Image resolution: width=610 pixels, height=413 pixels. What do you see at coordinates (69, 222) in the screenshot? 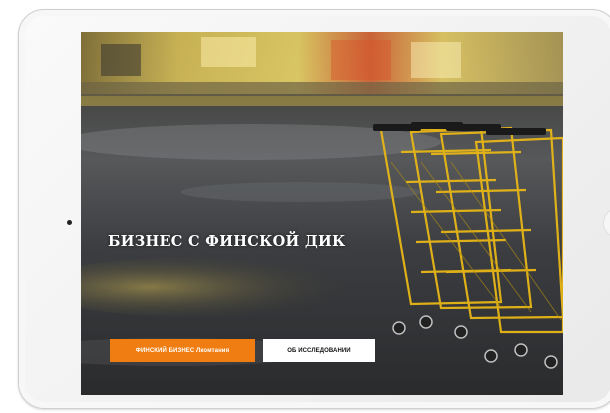
I see `front-camera` at bounding box center [69, 222].